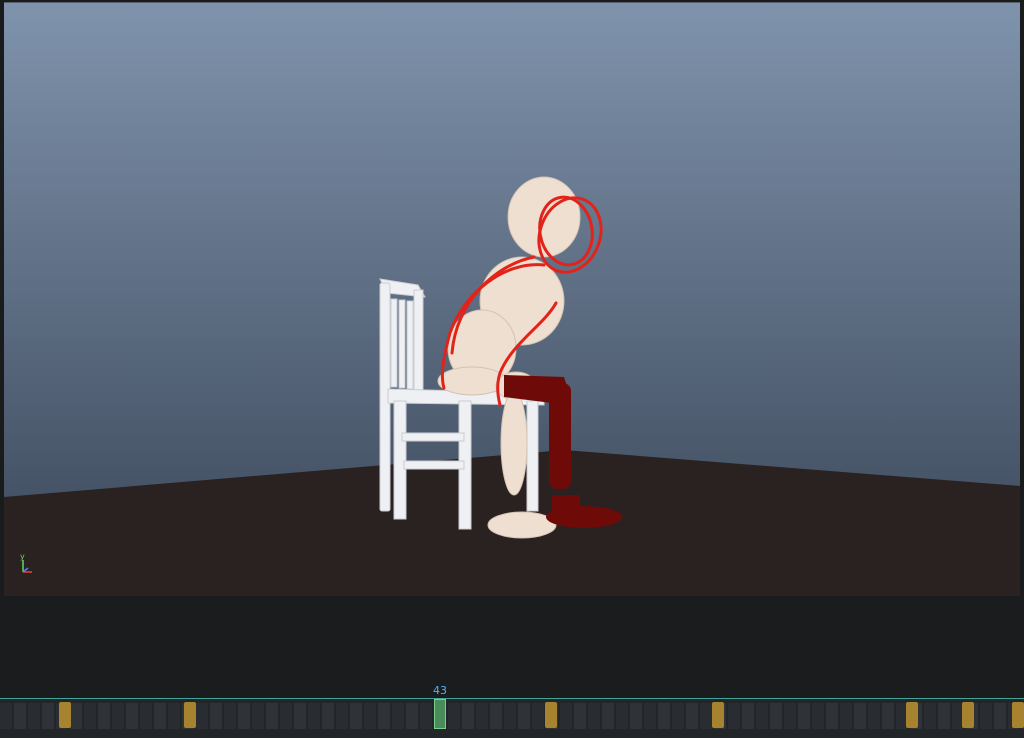 This screenshot has height=738, width=1024. What do you see at coordinates (514, 443) in the screenshot?
I see `mannequin-shin-right` at bounding box center [514, 443].